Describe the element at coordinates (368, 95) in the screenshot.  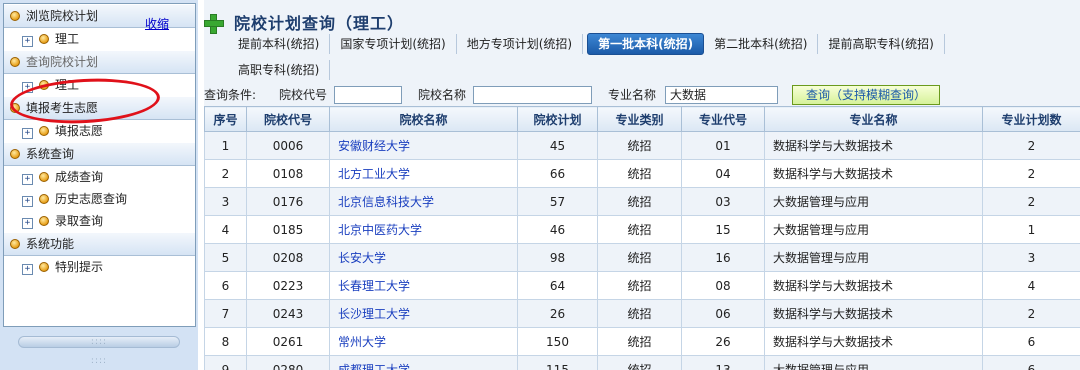
I see `school-code-input` at that location.